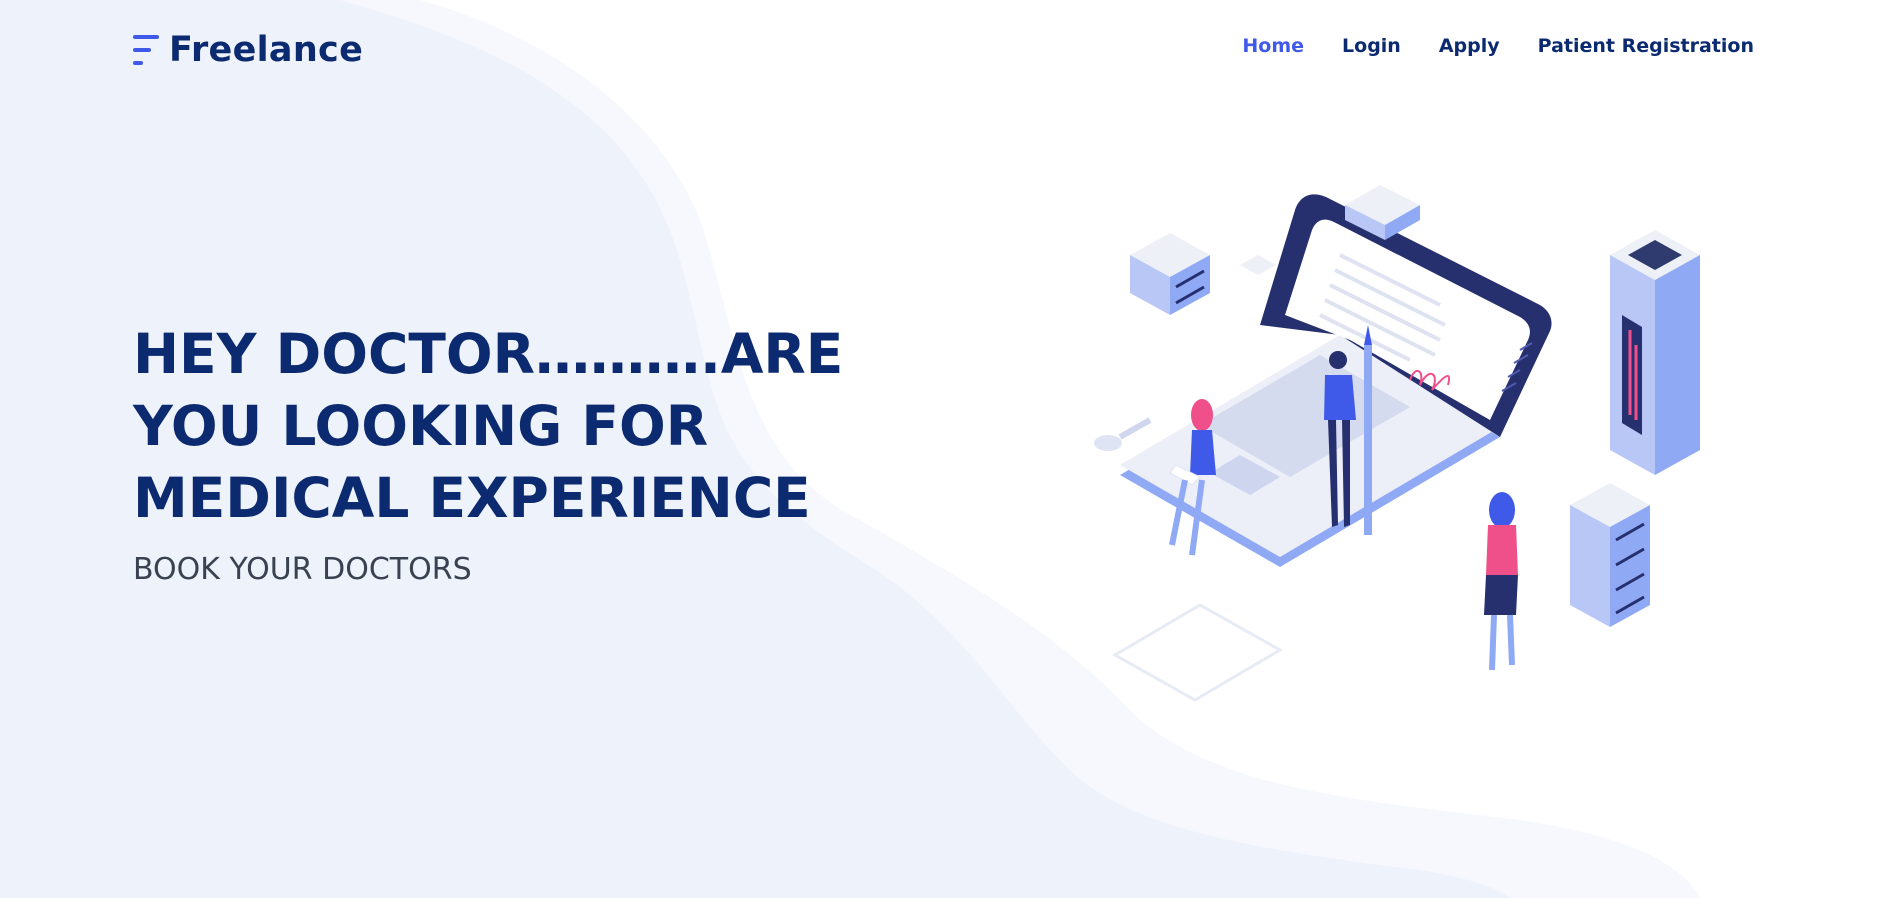 The height and width of the screenshot is (898, 1880). I want to click on stacked-lines-icon, so click(147, 50).